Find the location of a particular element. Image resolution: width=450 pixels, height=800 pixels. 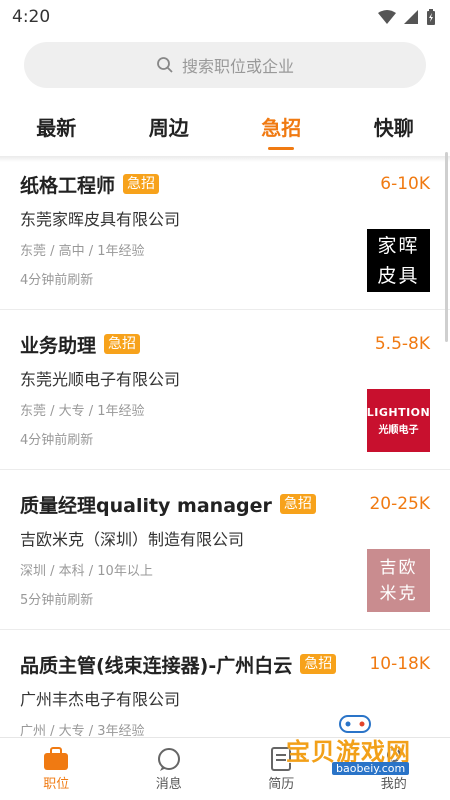

company-name: 东莞家晖皮具有限公司 is located at coordinates (100, 219).